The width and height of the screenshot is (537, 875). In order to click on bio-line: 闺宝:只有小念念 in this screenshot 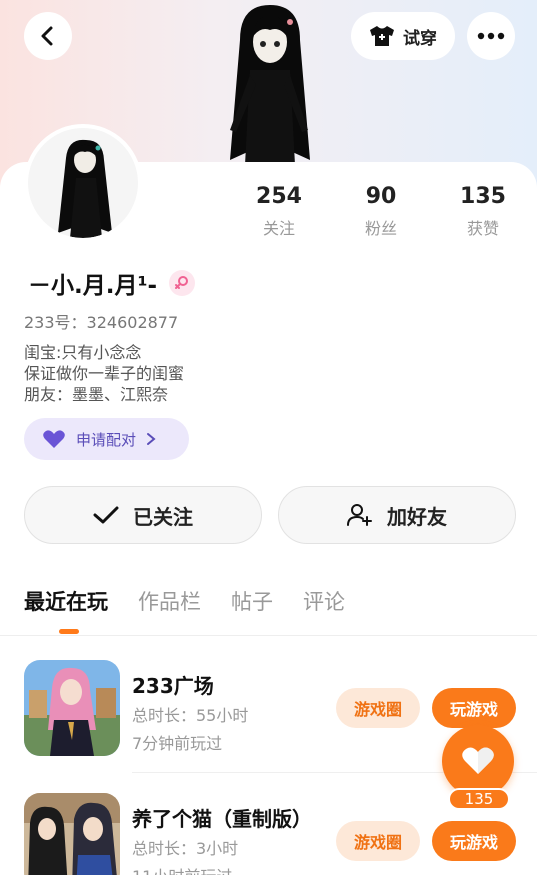, I will do `click(83, 352)`.